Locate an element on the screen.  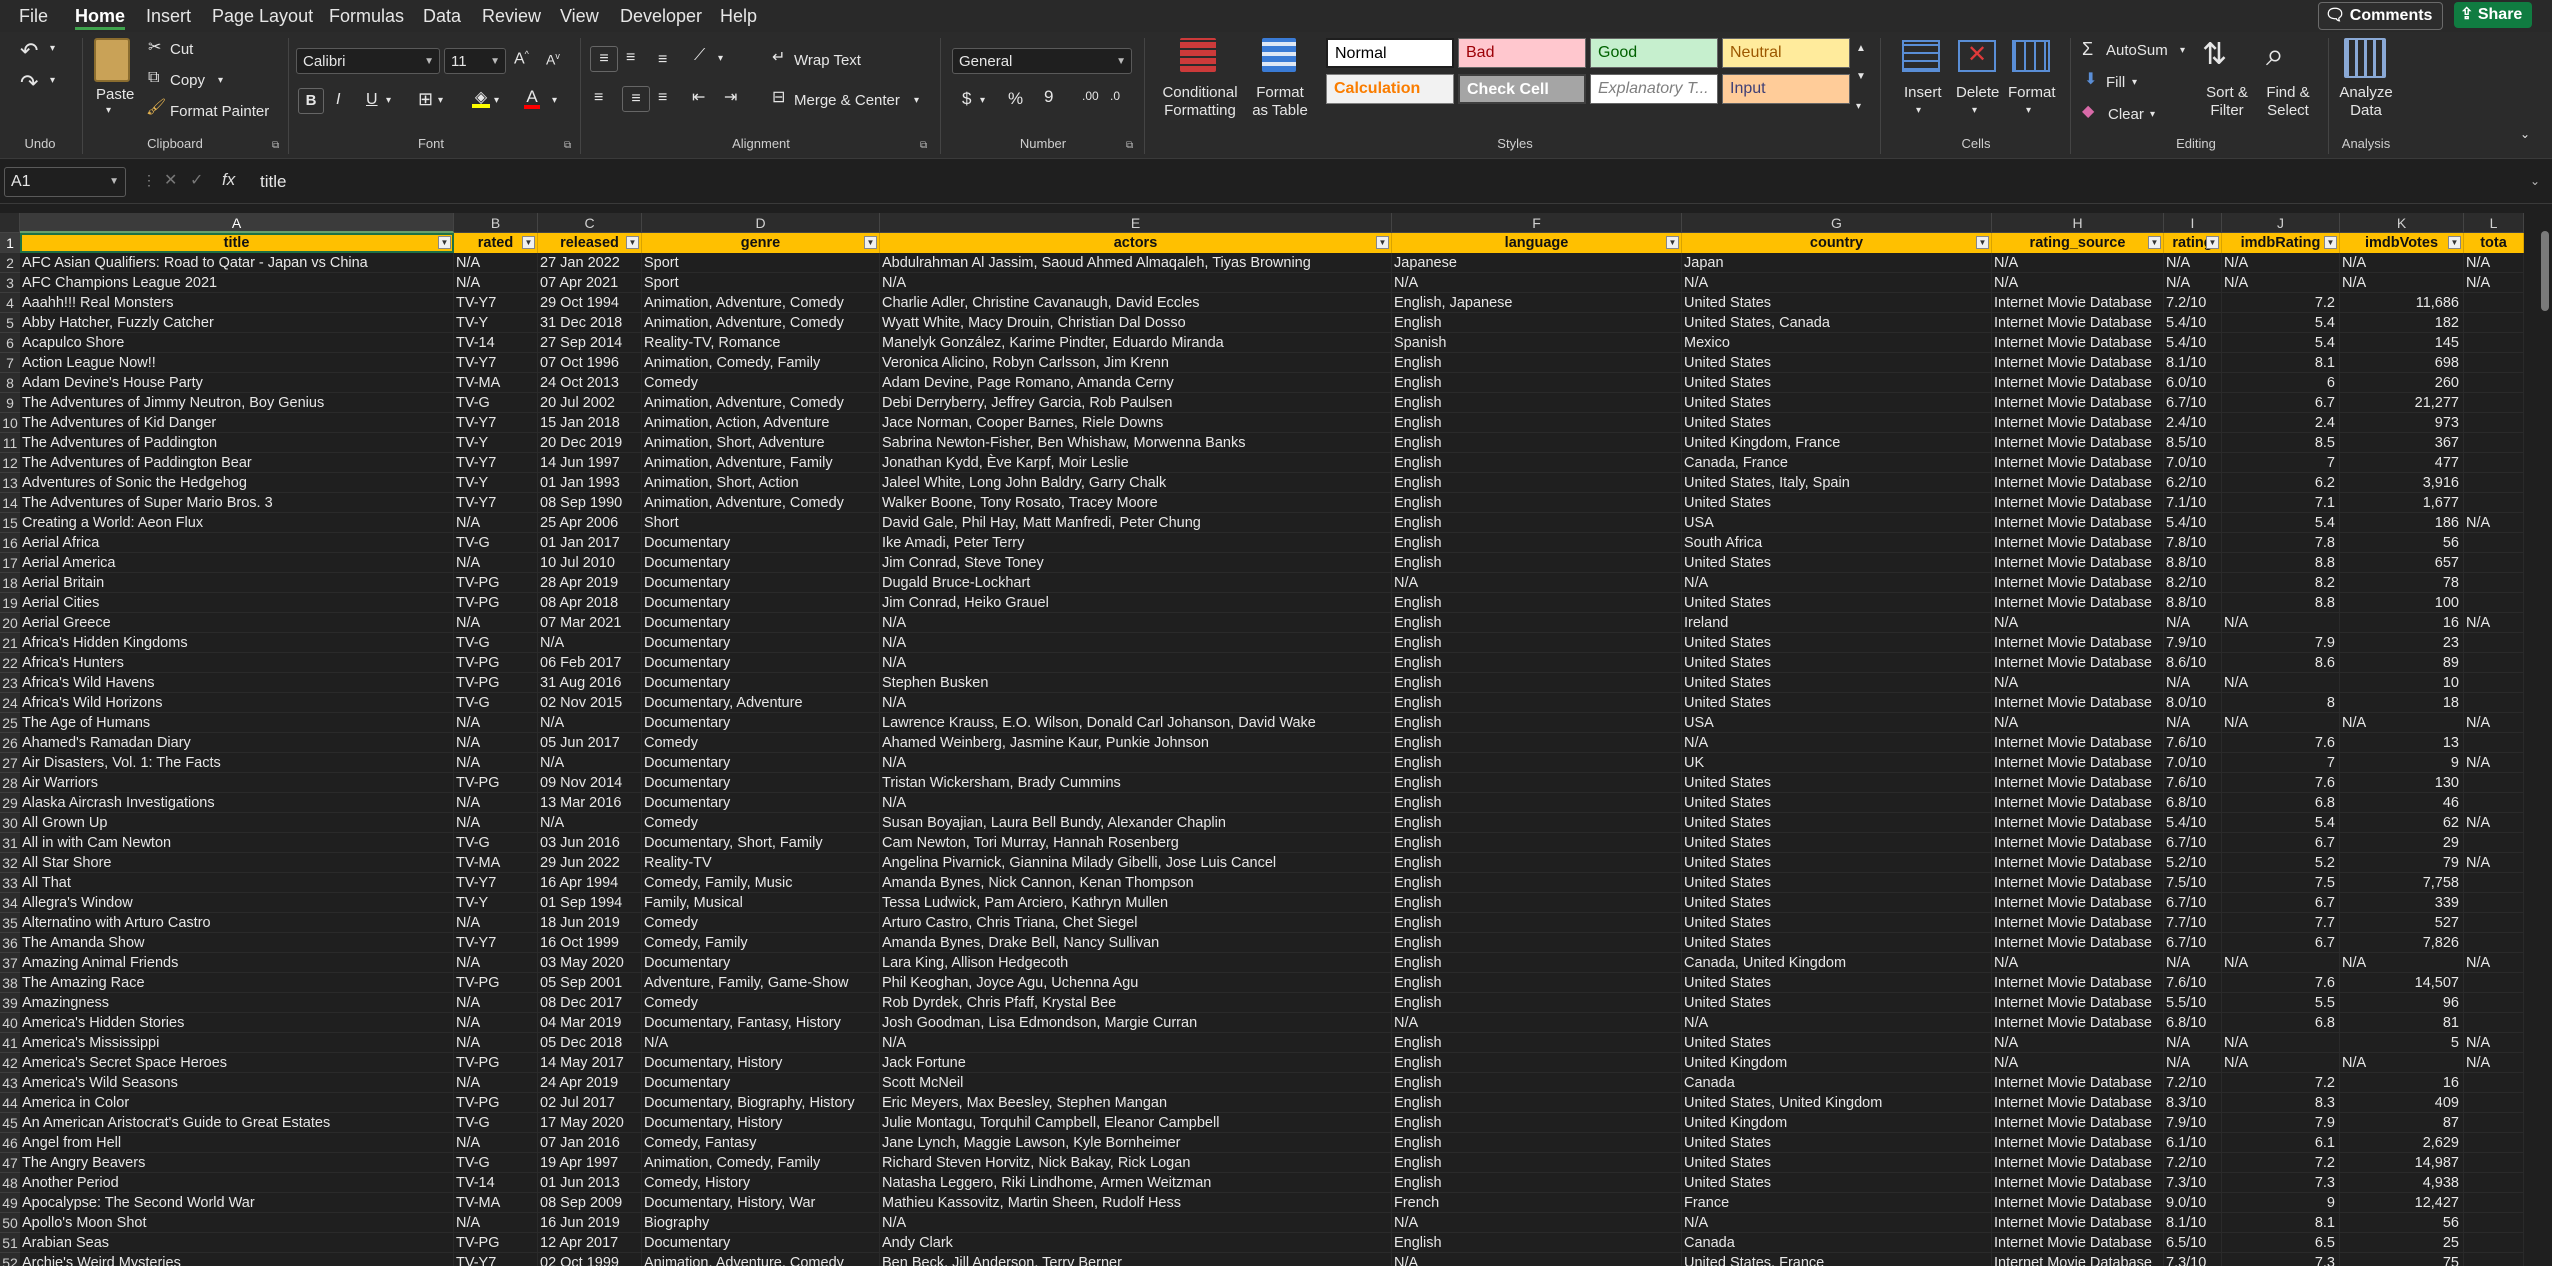
cell-f51: English is located at coordinates (1537, 1243).